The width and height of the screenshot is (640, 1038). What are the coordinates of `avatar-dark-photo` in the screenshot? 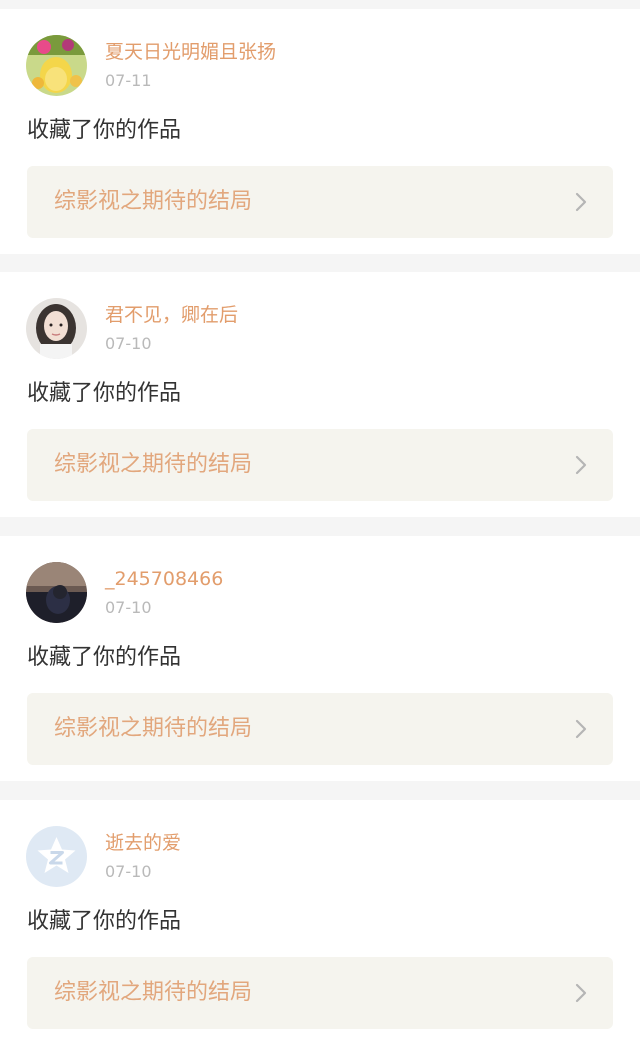 It's located at (56, 592).